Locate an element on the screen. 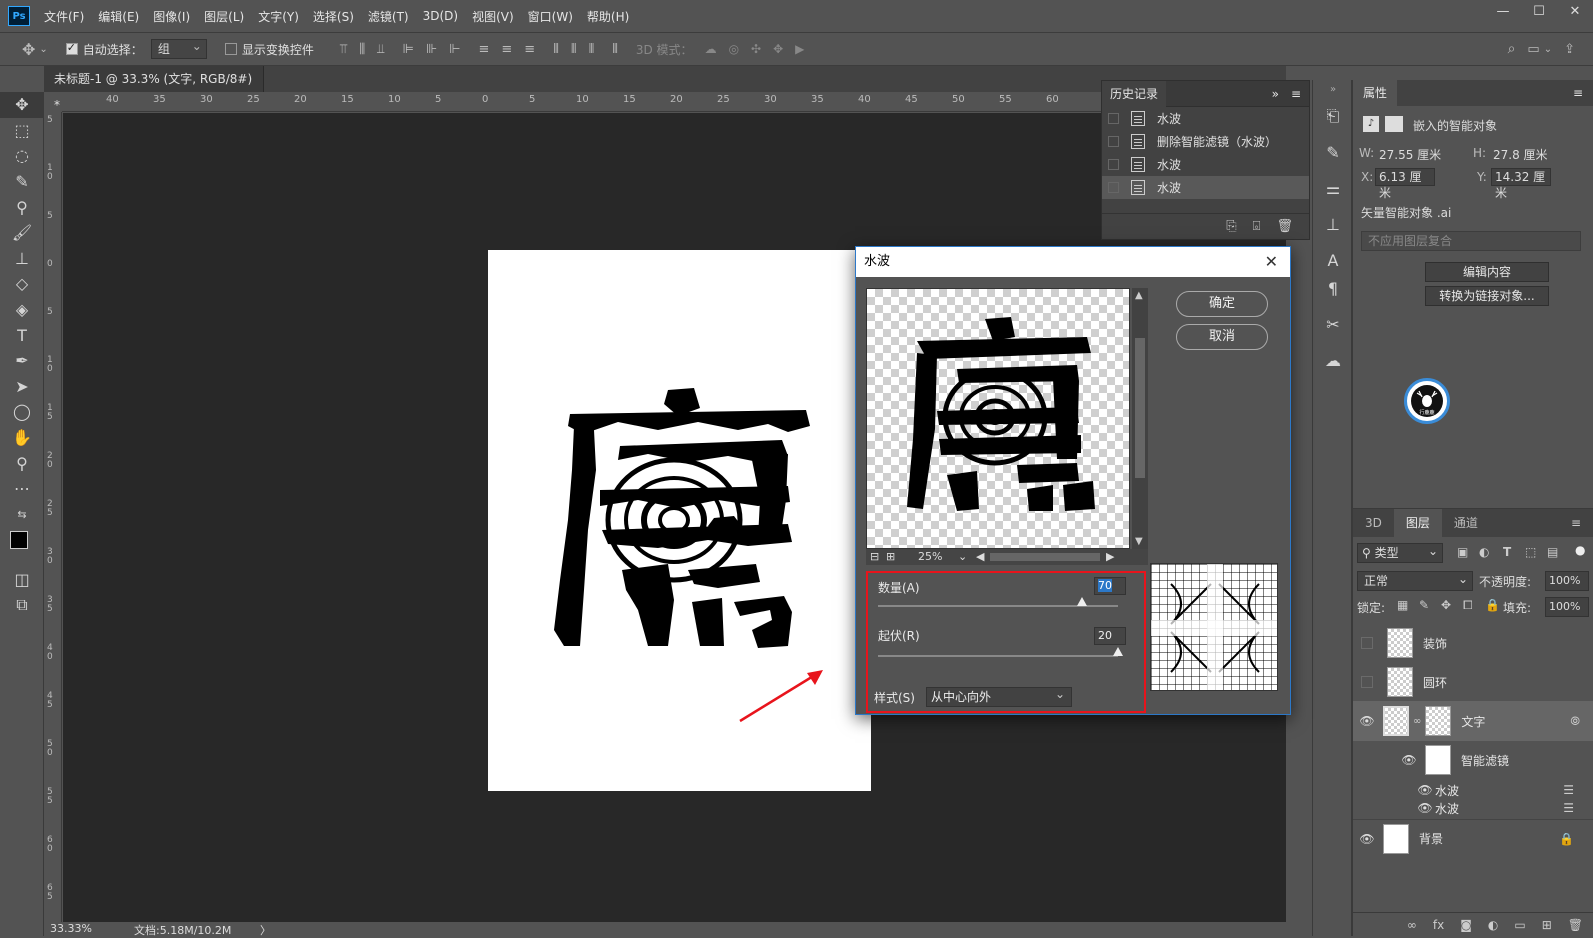 This screenshot has width=1593, height=938. menu-filter: 滤镜(T) is located at coordinates (388, 16).